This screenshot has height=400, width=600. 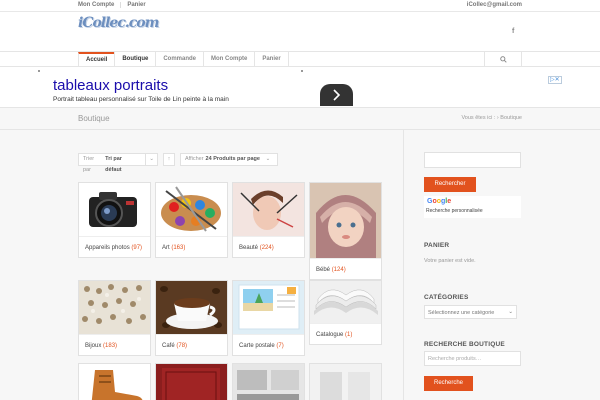 I want to click on category-name: Catalogue, so click(x=330, y=335).